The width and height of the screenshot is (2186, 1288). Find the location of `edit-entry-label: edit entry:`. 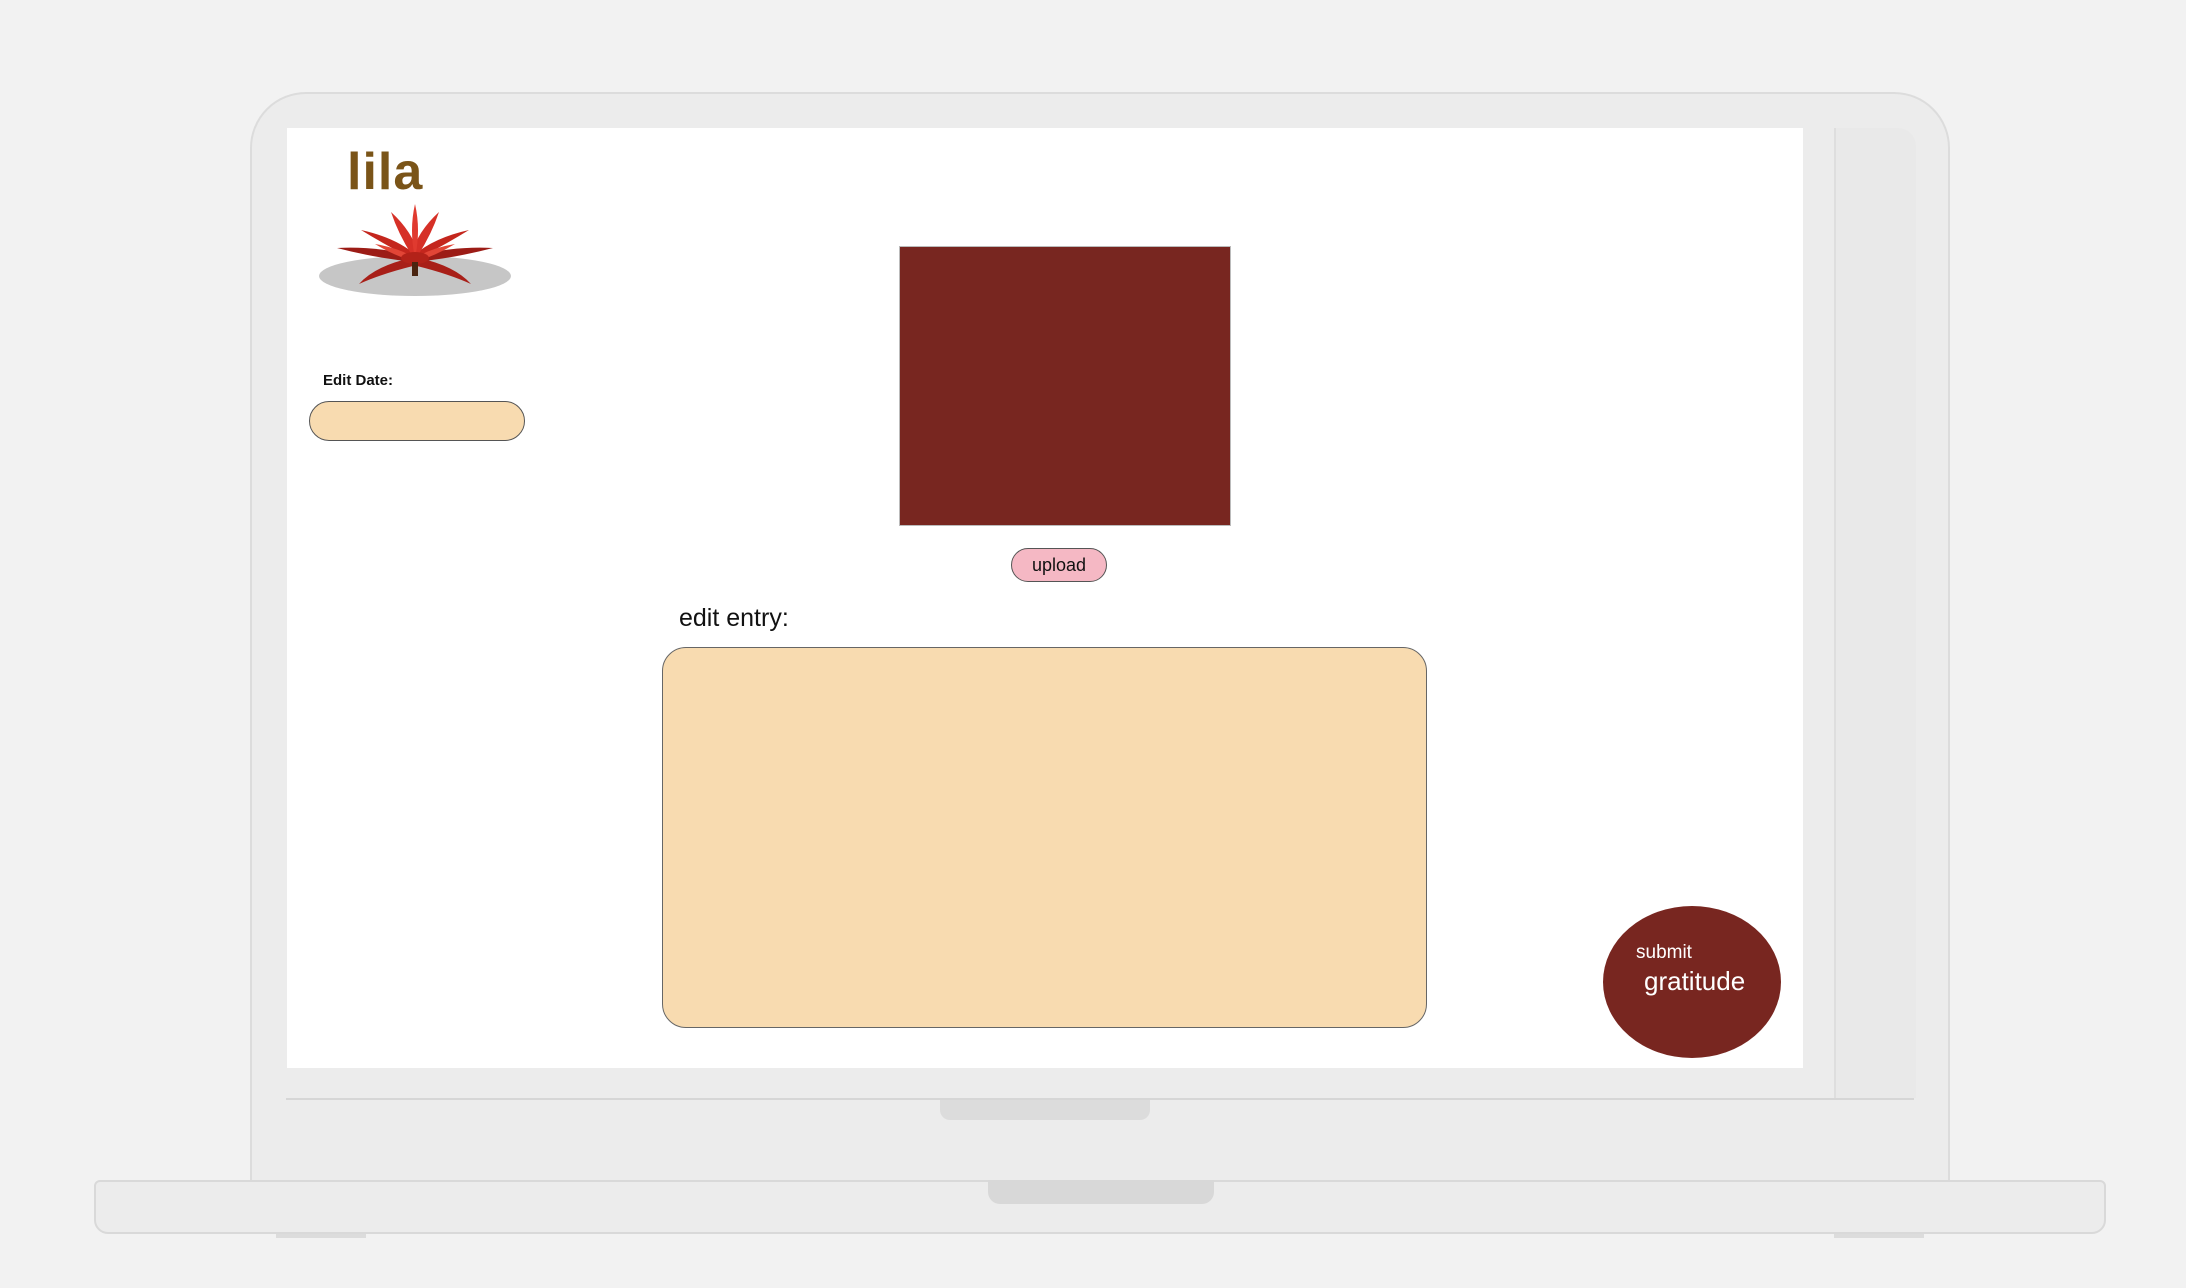

edit-entry-label: edit entry: is located at coordinates (734, 618).